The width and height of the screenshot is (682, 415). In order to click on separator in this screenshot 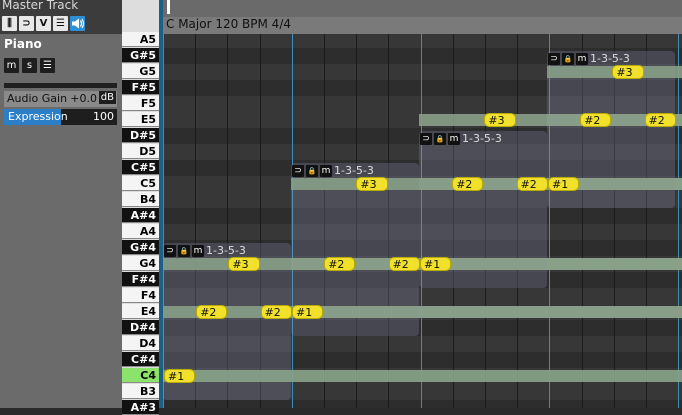, I will do `click(60, 85)`.